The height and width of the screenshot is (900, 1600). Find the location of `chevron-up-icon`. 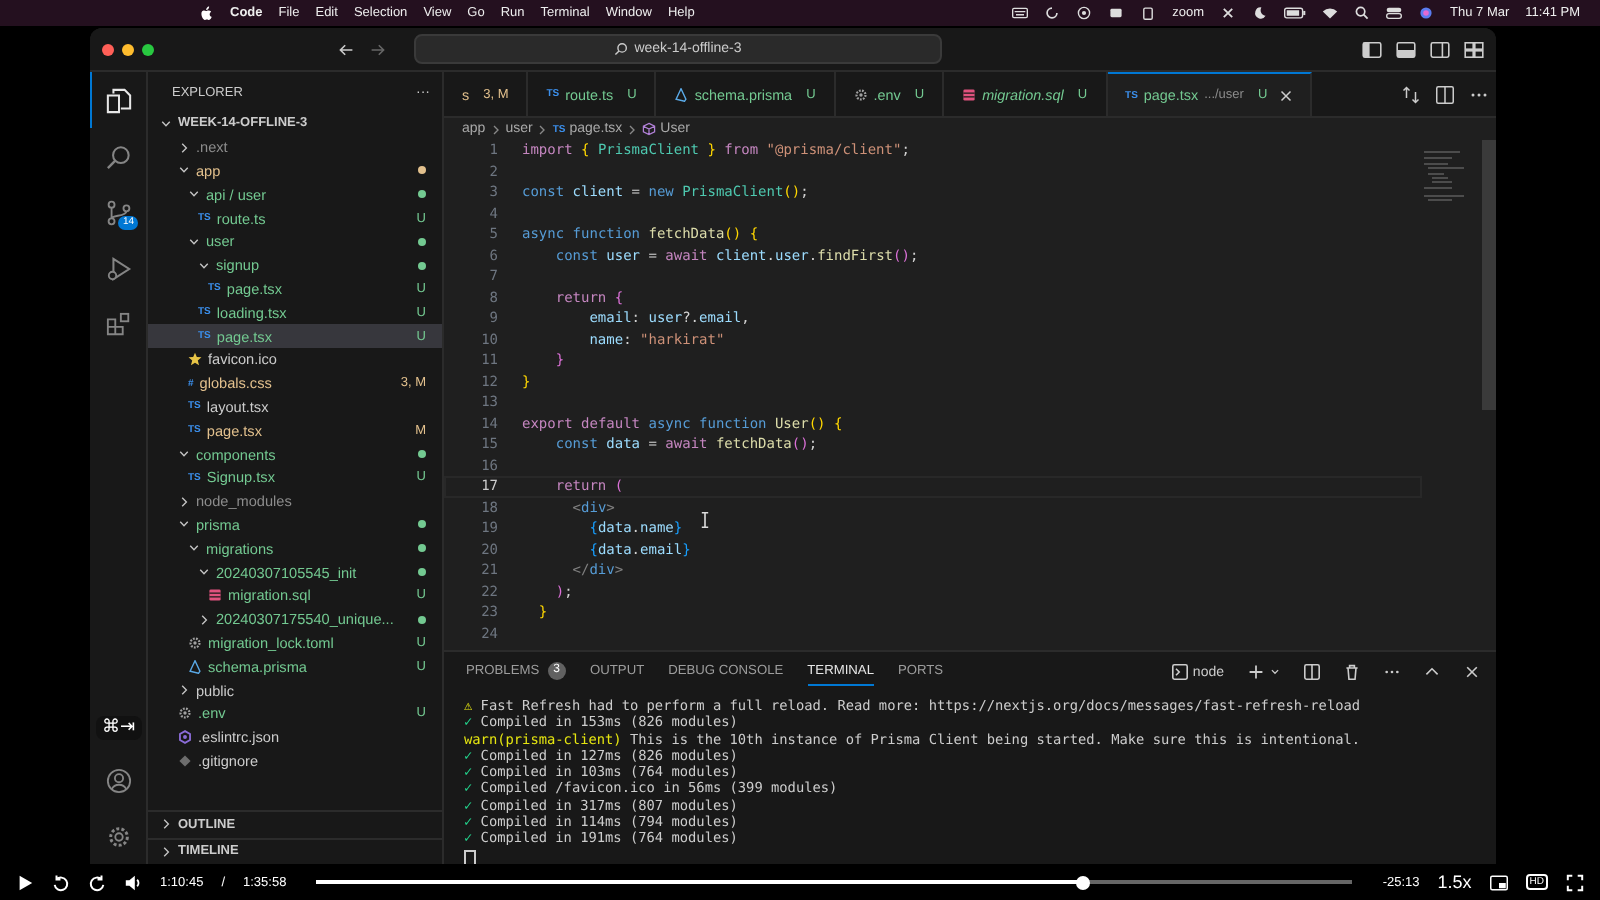

chevron-up-icon is located at coordinates (1432, 672).